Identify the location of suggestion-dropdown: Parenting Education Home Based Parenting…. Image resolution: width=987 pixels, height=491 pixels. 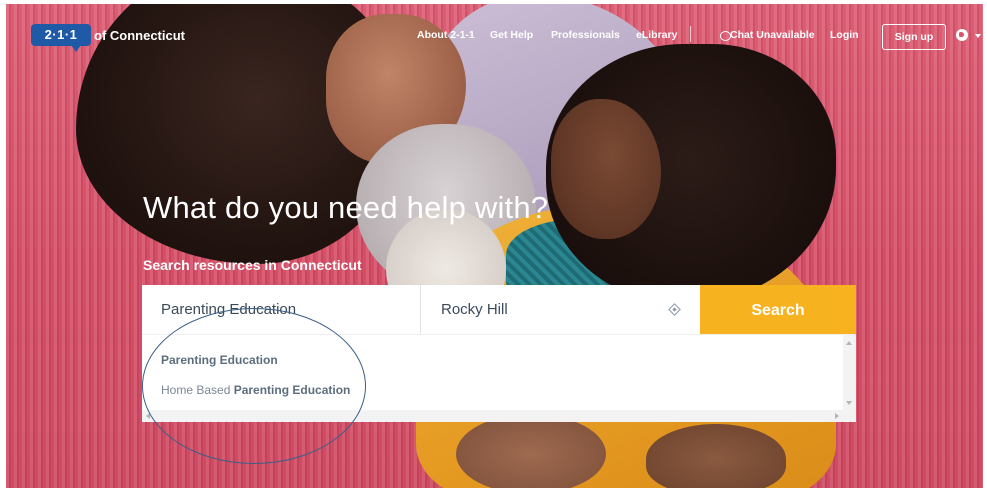
(499, 378).